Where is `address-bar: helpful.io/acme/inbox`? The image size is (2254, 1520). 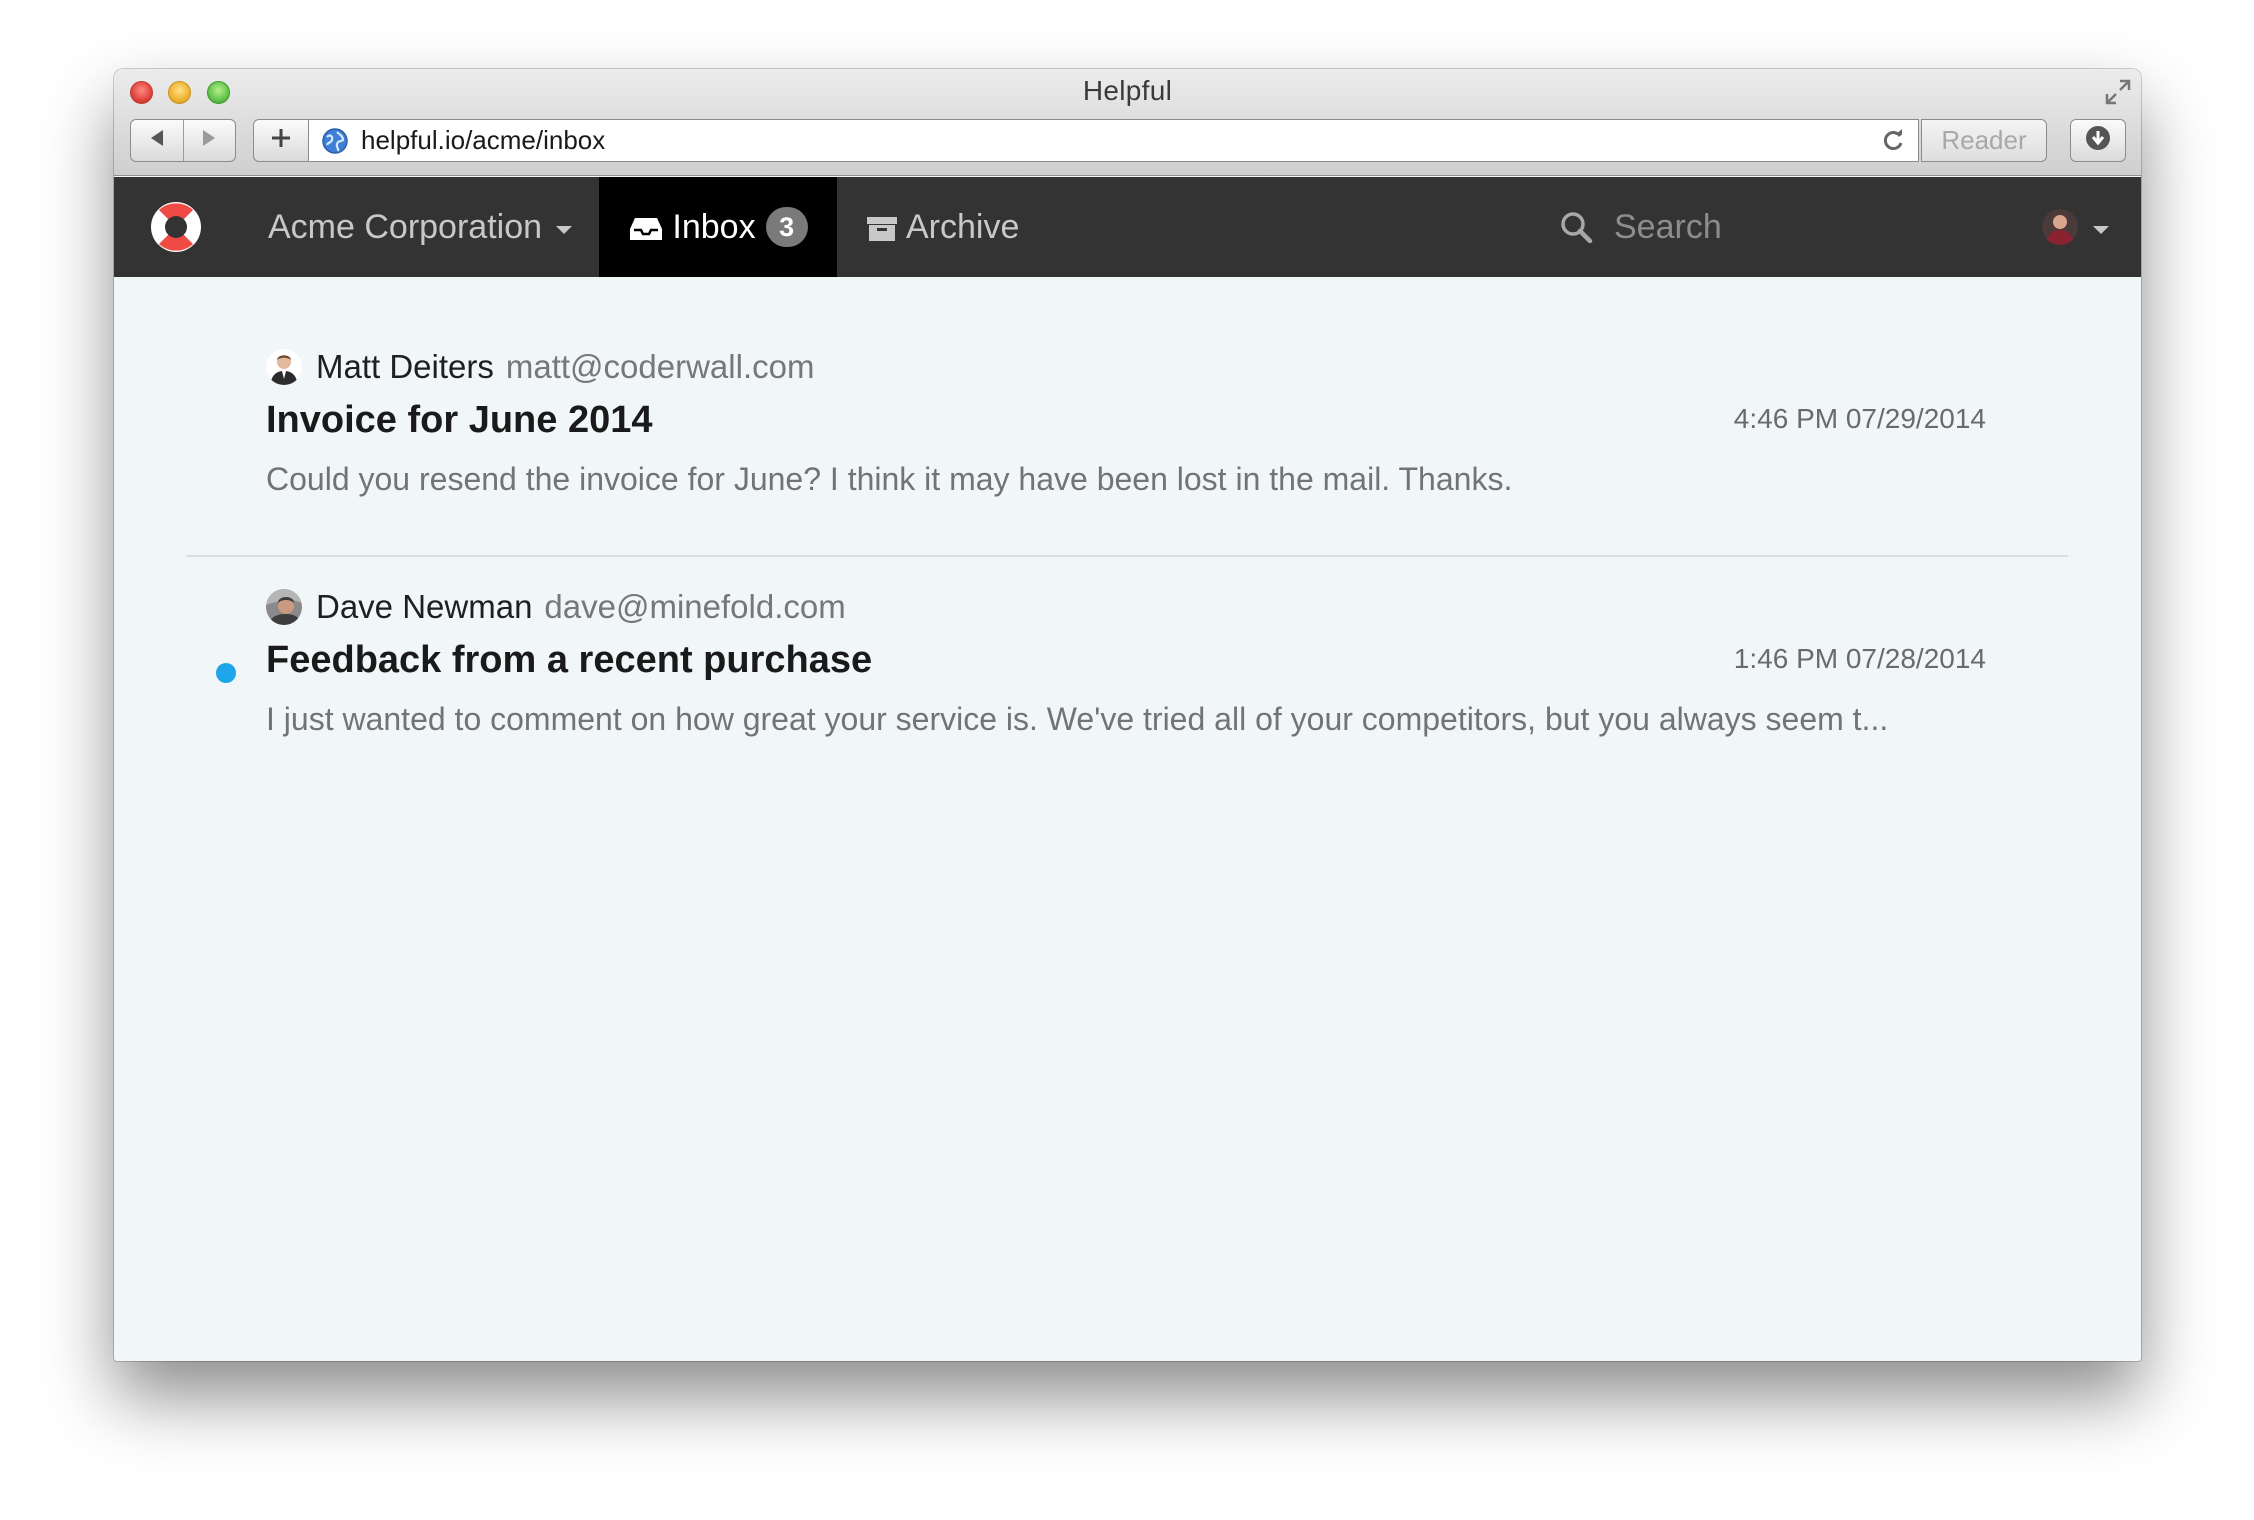 address-bar: helpful.io/acme/inbox is located at coordinates (1114, 140).